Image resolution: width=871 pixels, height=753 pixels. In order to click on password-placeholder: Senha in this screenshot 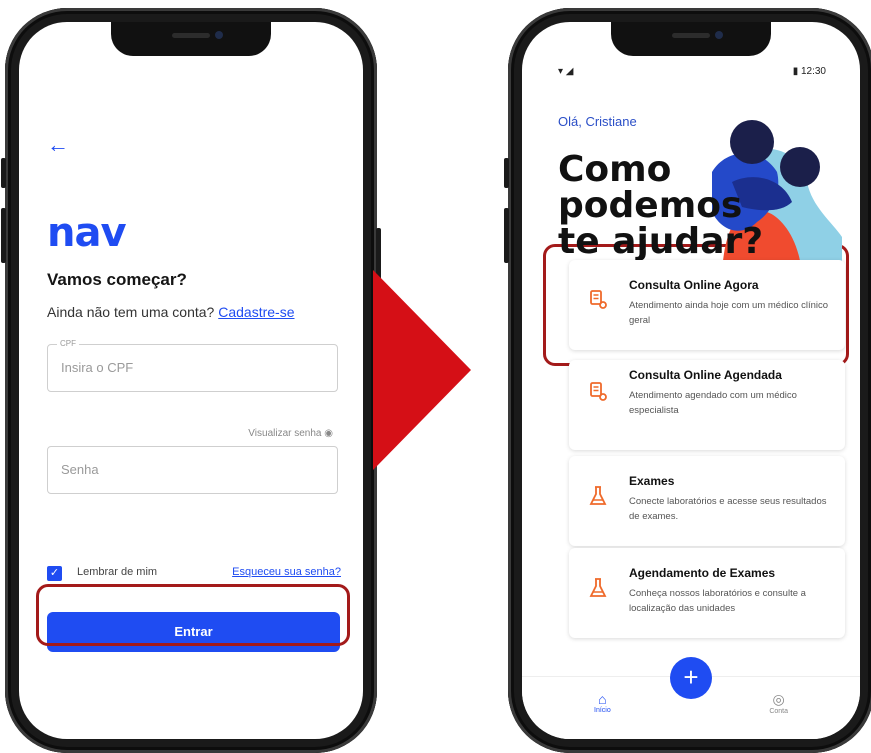, I will do `click(80, 469)`.